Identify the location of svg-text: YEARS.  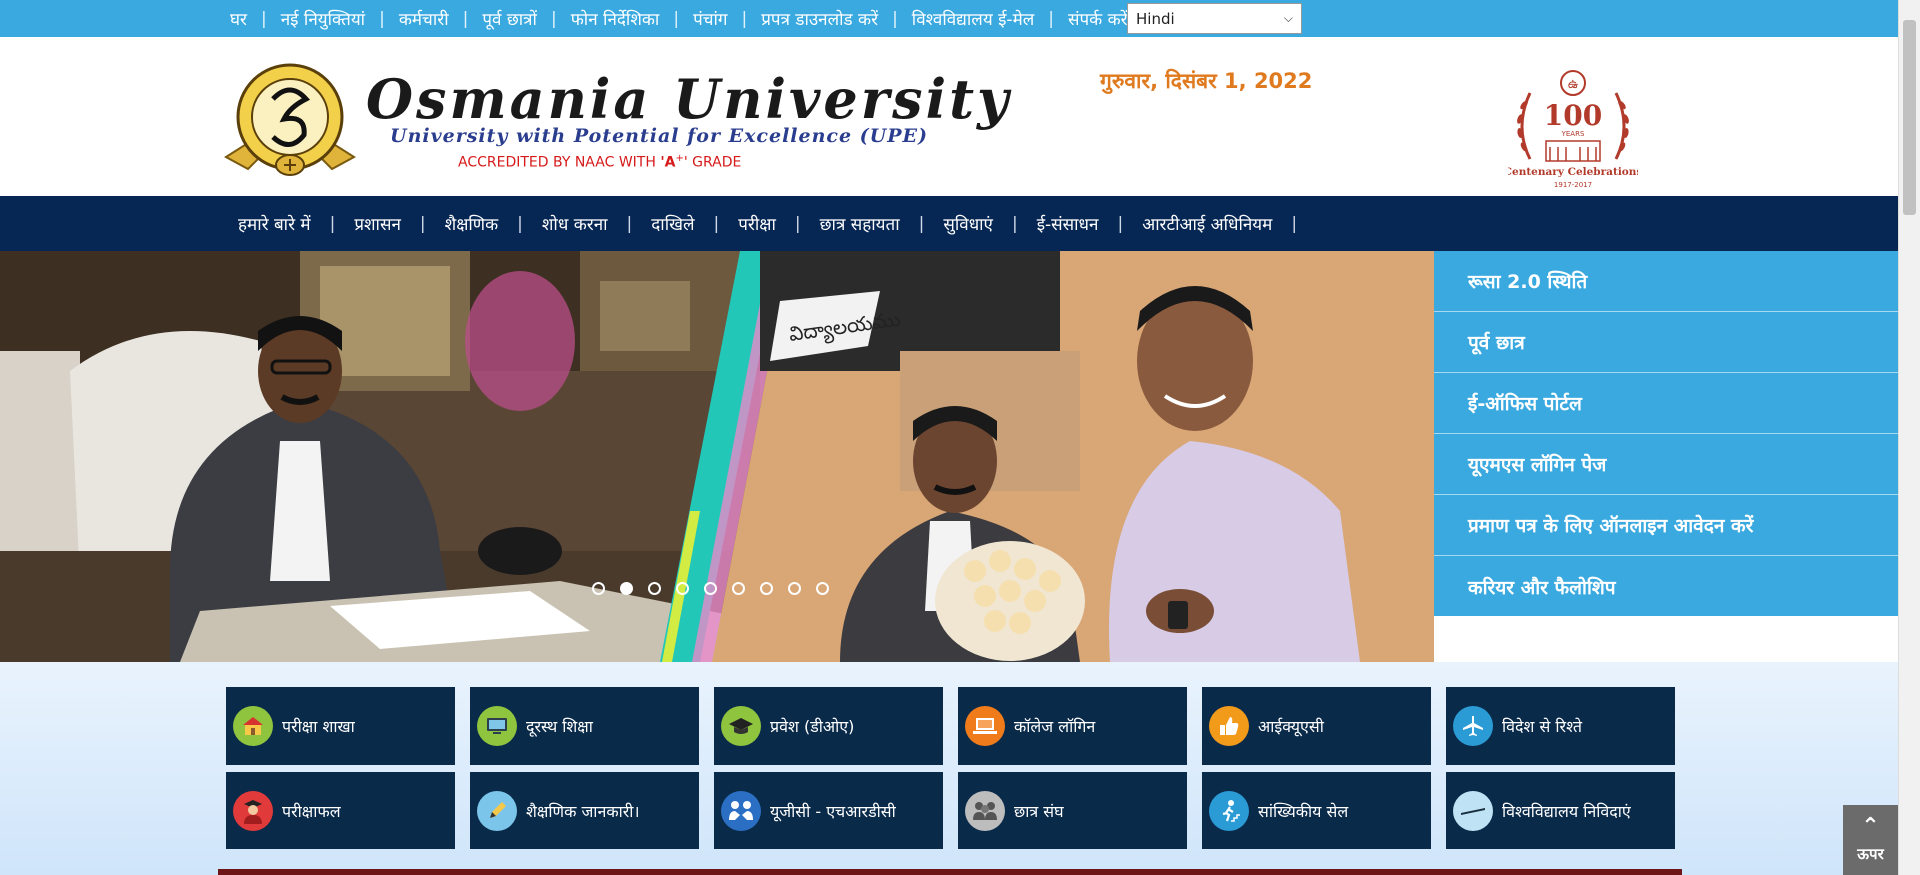
(1573, 134).